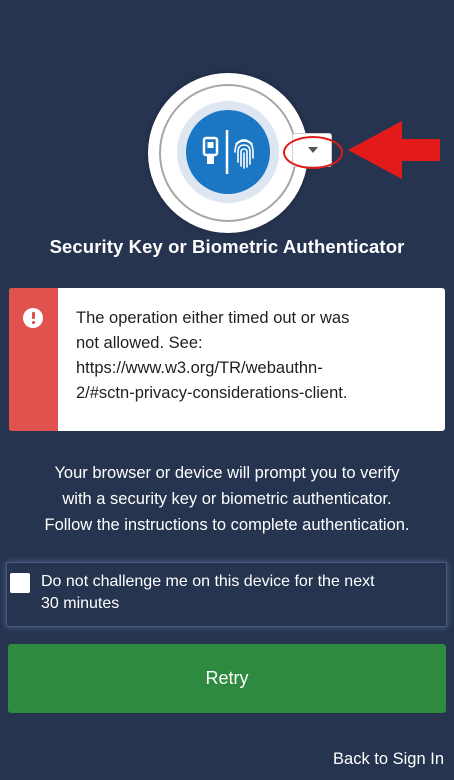 Image resolution: width=454 pixels, height=780 pixels. What do you see at coordinates (33, 318) in the screenshot?
I see `exclamation-icon` at bounding box center [33, 318].